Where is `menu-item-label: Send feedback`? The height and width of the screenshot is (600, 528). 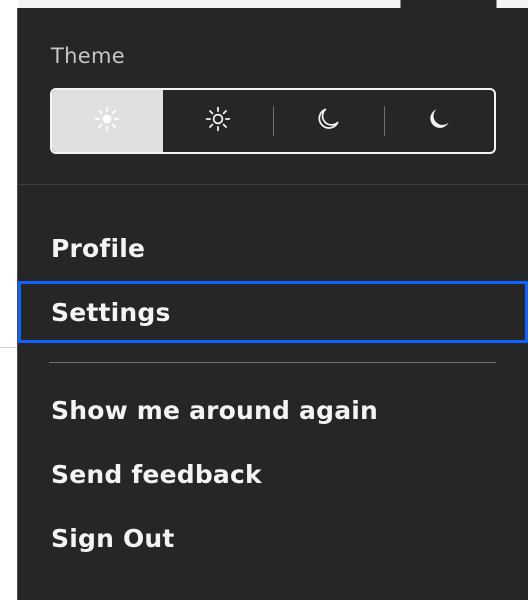 menu-item-label: Send feedback is located at coordinates (156, 474).